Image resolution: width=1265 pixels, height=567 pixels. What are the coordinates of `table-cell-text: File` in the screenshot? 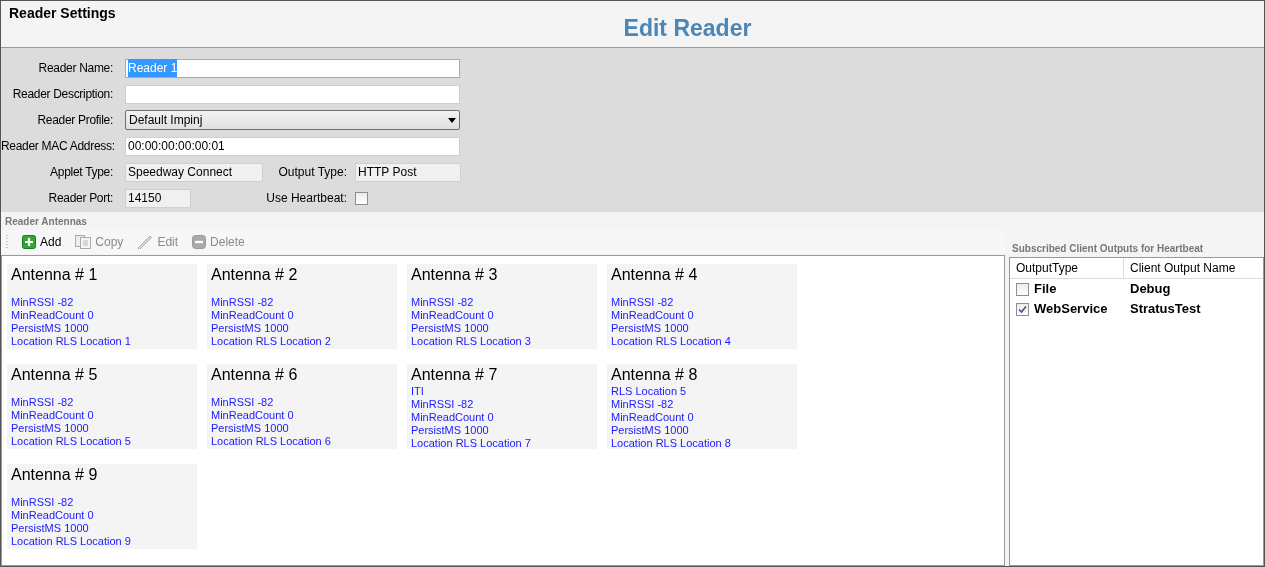 It's located at (1045, 289).